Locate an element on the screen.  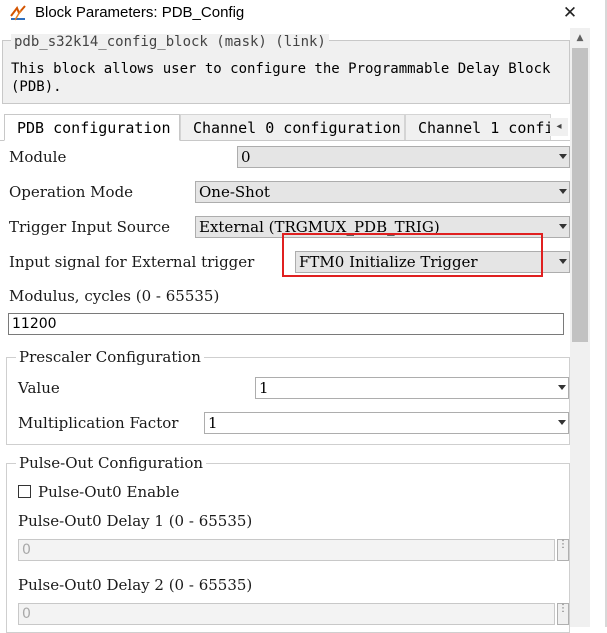
tab-scroll-left-icon: ◂ is located at coordinates (559, 127).